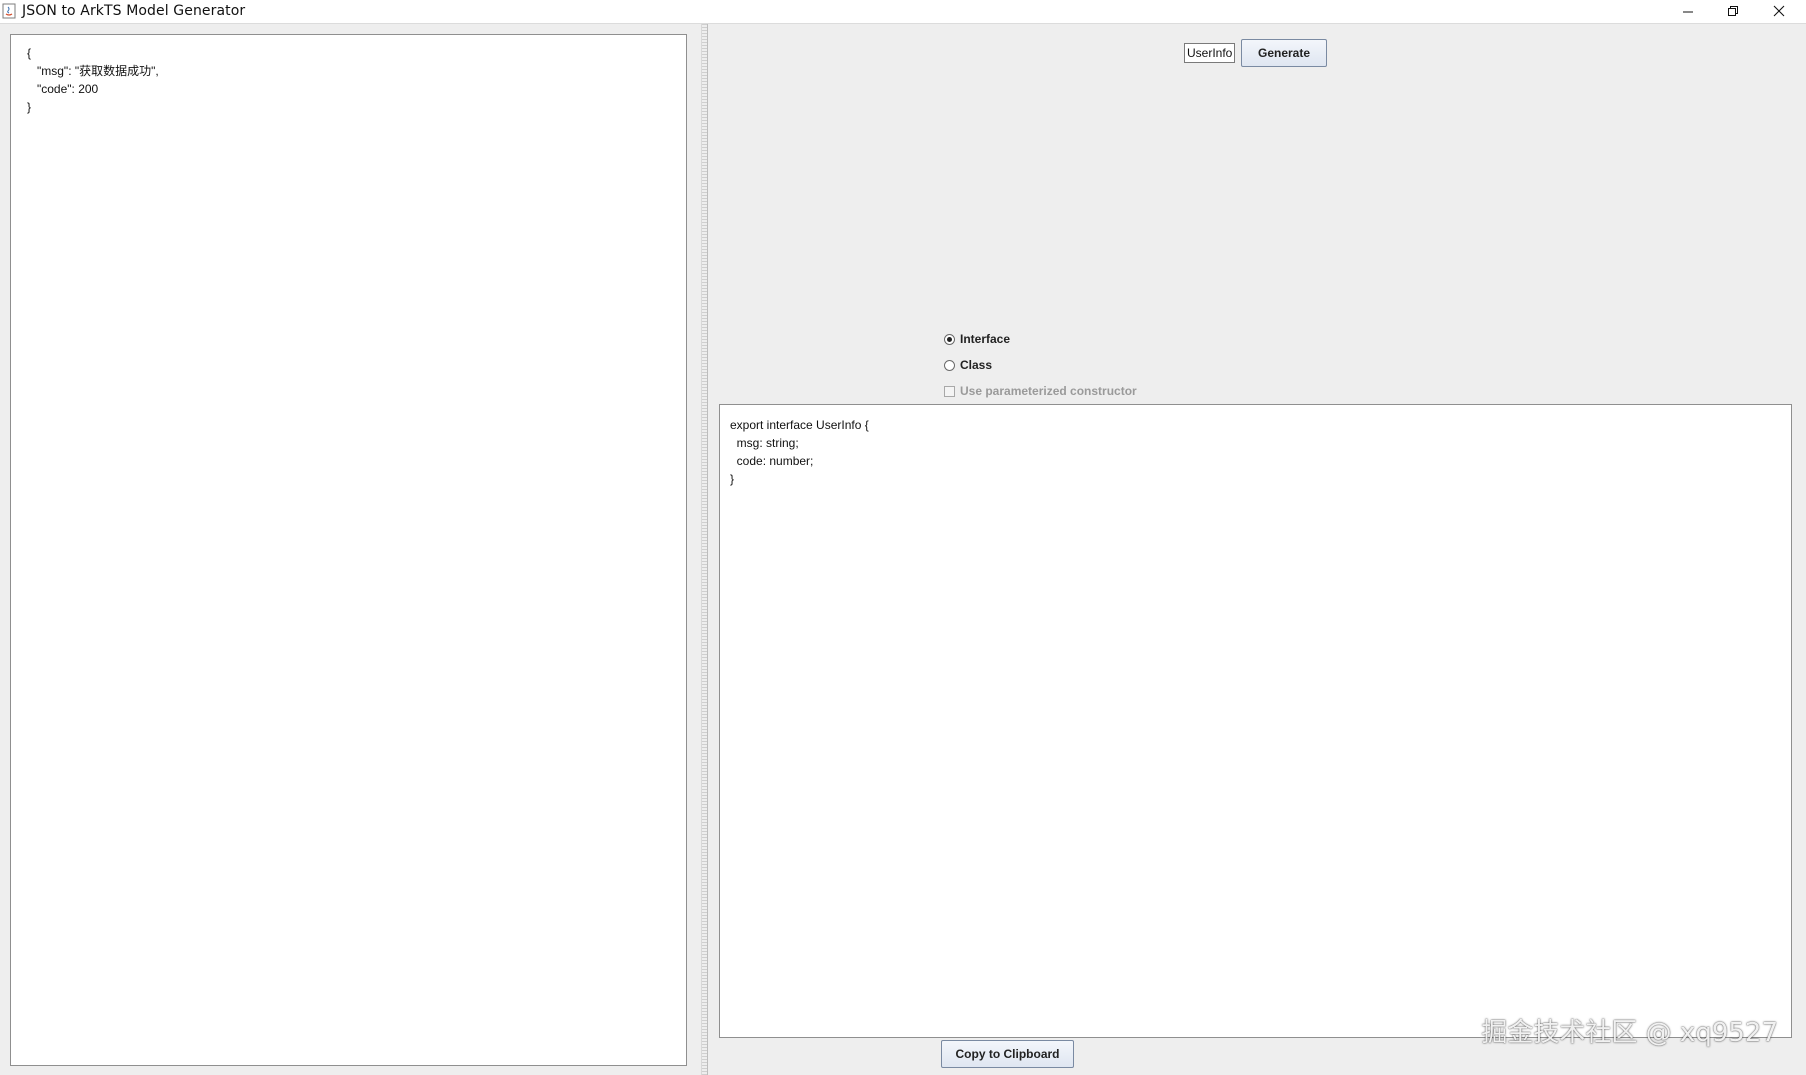  Describe the element at coordinates (976, 365) in the screenshot. I see `class-radio-label: Class` at that location.